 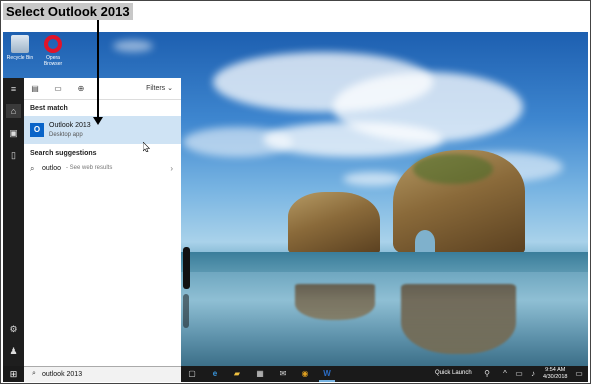 I want to click on suggestion-query: outloo, so click(x=52, y=168).